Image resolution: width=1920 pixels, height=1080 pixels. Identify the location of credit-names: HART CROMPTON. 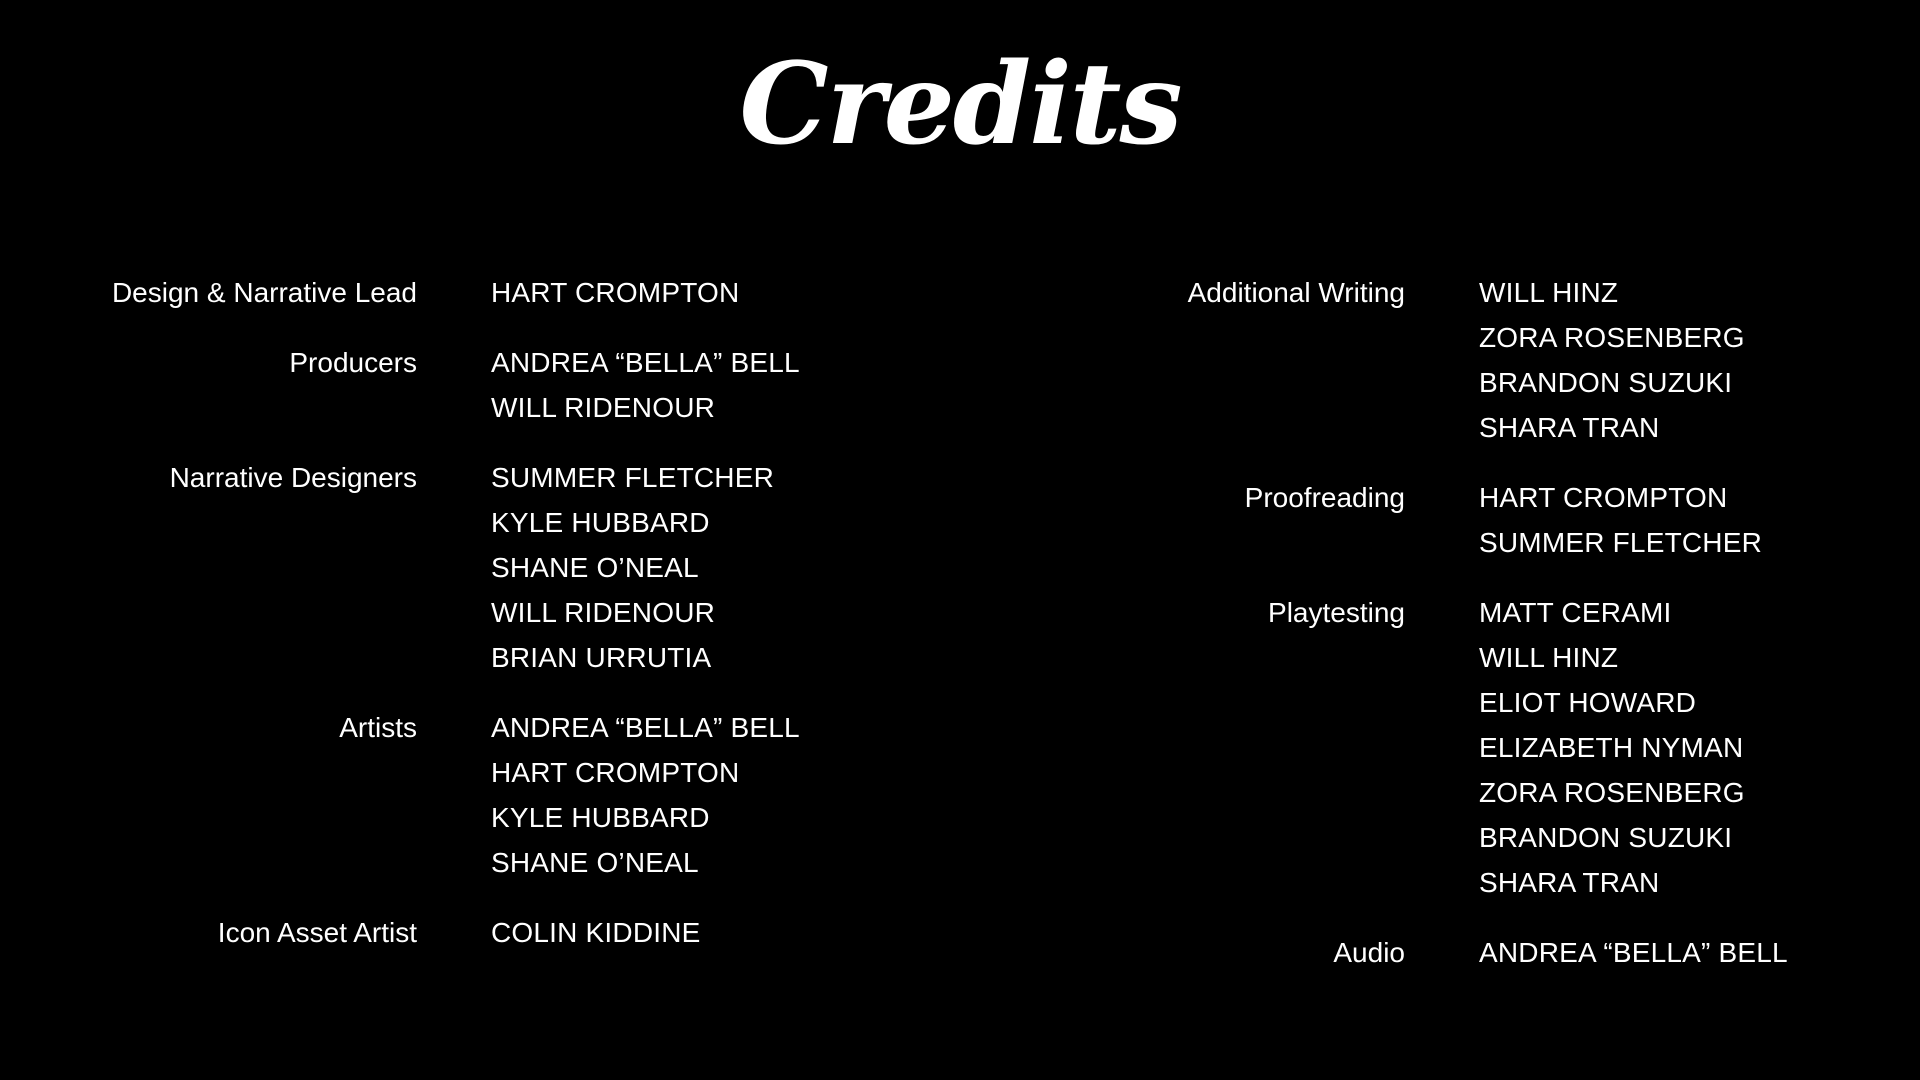
(615, 292).